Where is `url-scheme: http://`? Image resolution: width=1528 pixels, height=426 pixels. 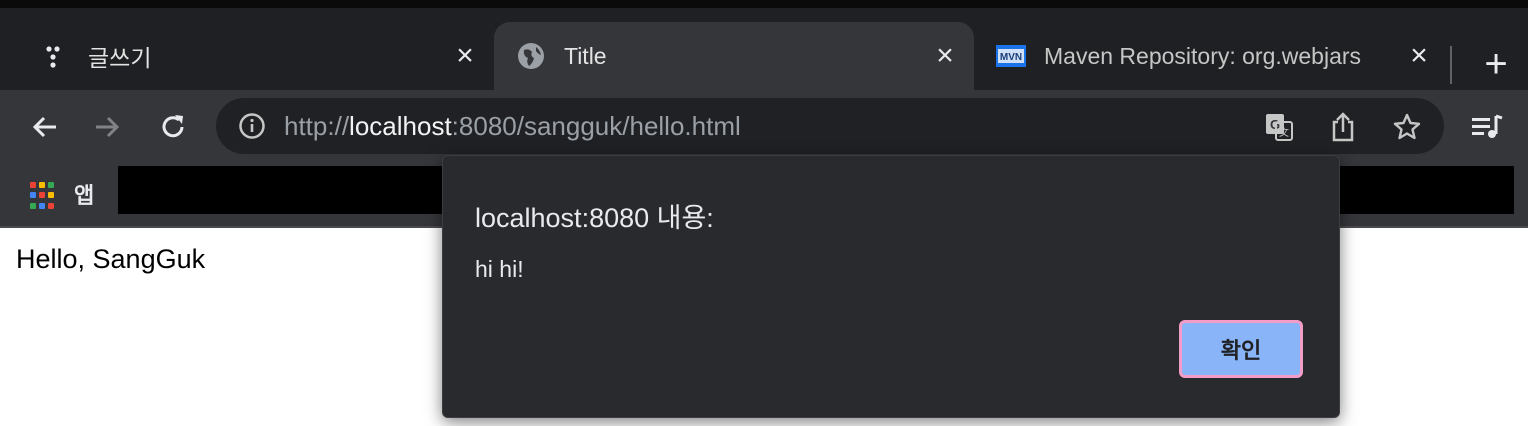 url-scheme: http:// is located at coordinates (317, 126).